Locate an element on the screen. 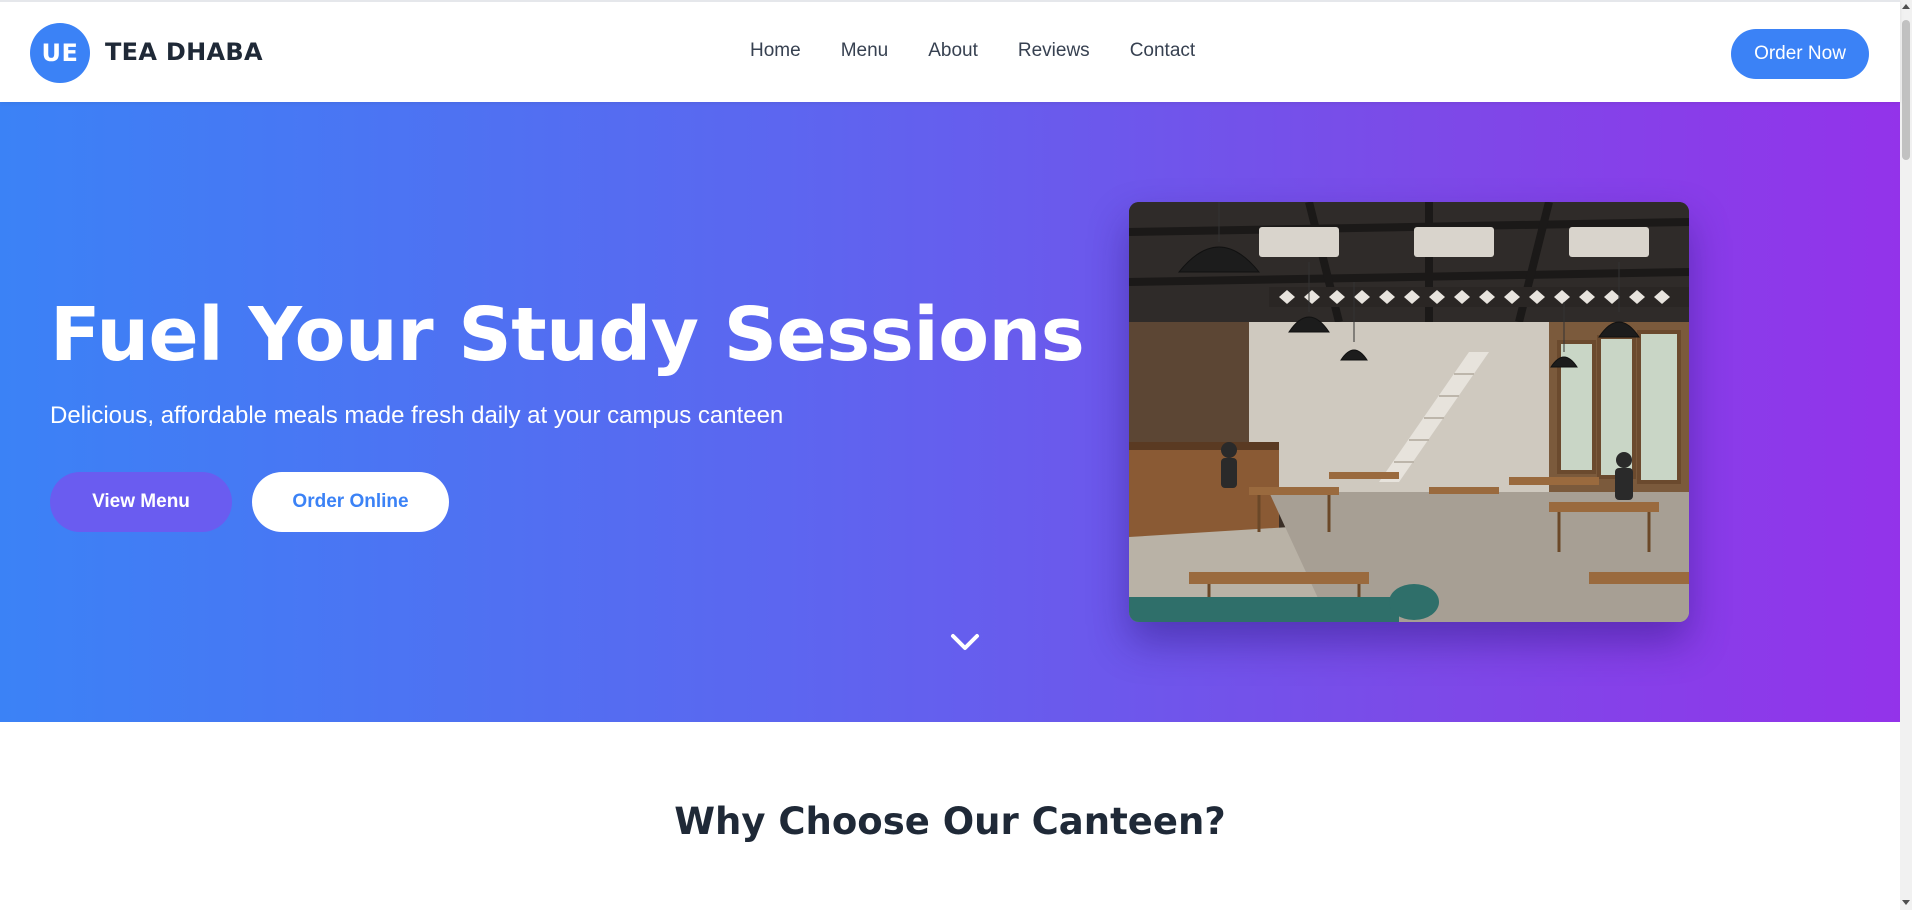 Image resolution: width=1912 pixels, height=910 pixels. order-now-button: Order Now is located at coordinates (1800, 54).